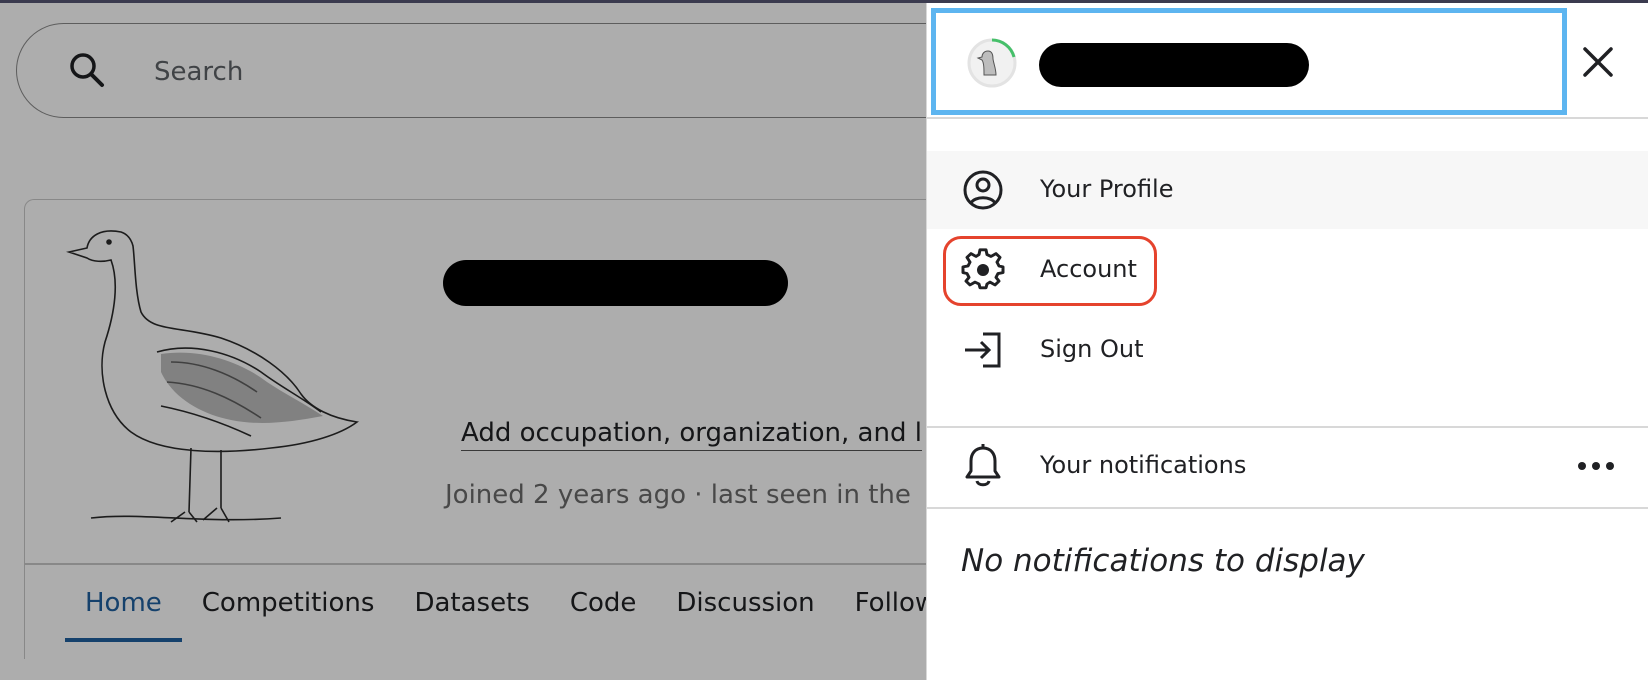 Image resolution: width=1648 pixels, height=680 pixels. What do you see at coordinates (1287, 427) in the screenshot?
I see `notifications-divider-top` at bounding box center [1287, 427].